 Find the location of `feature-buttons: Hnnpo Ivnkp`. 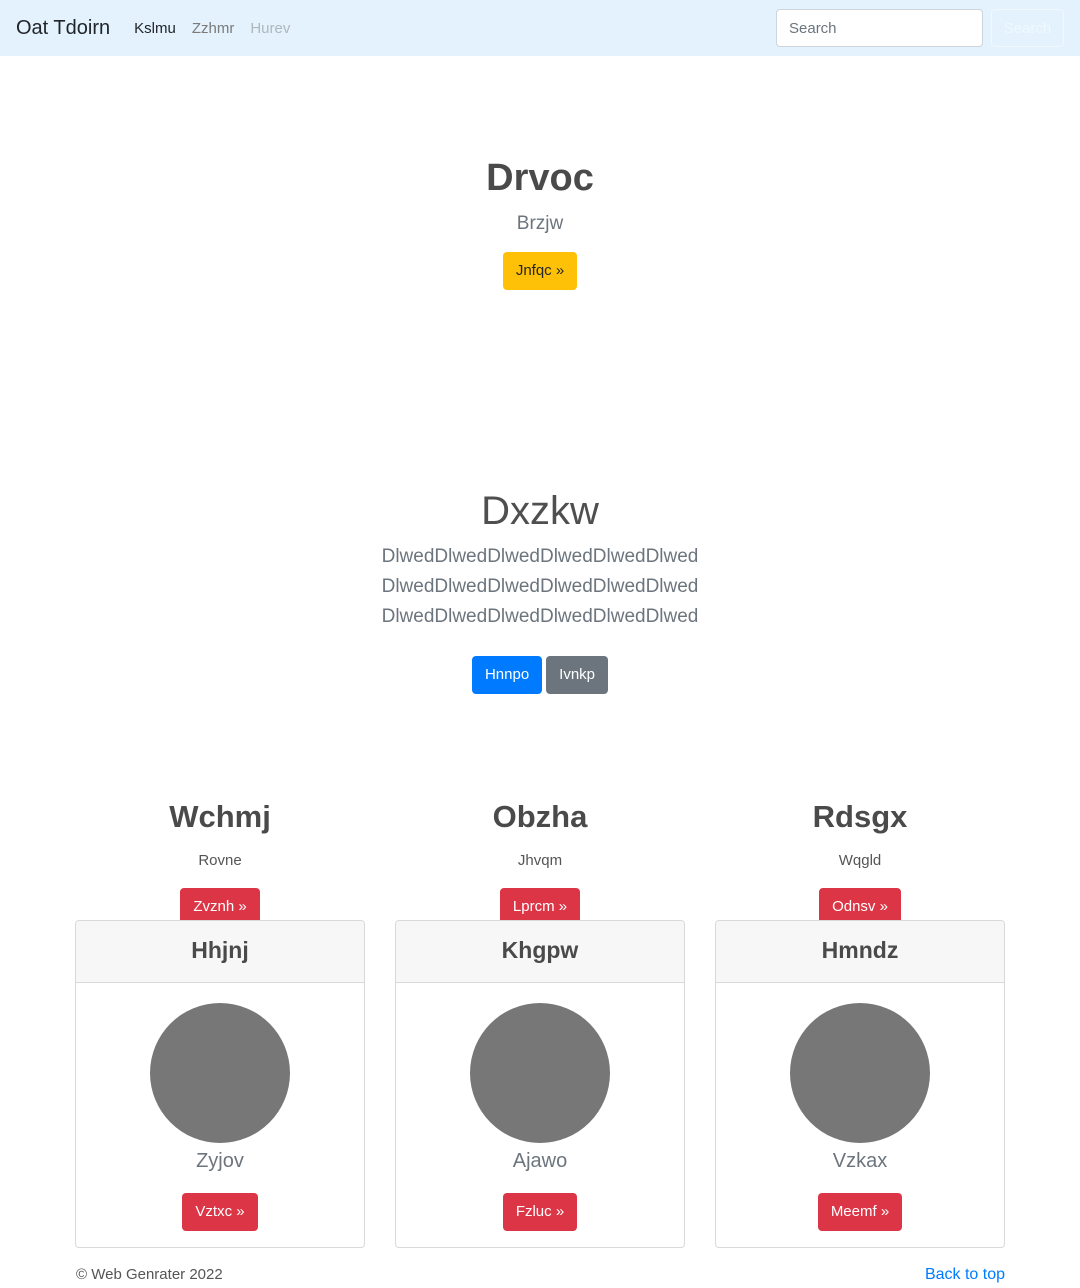

feature-buttons: Hnnpo Ivnkp is located at coordinates (540, 675).